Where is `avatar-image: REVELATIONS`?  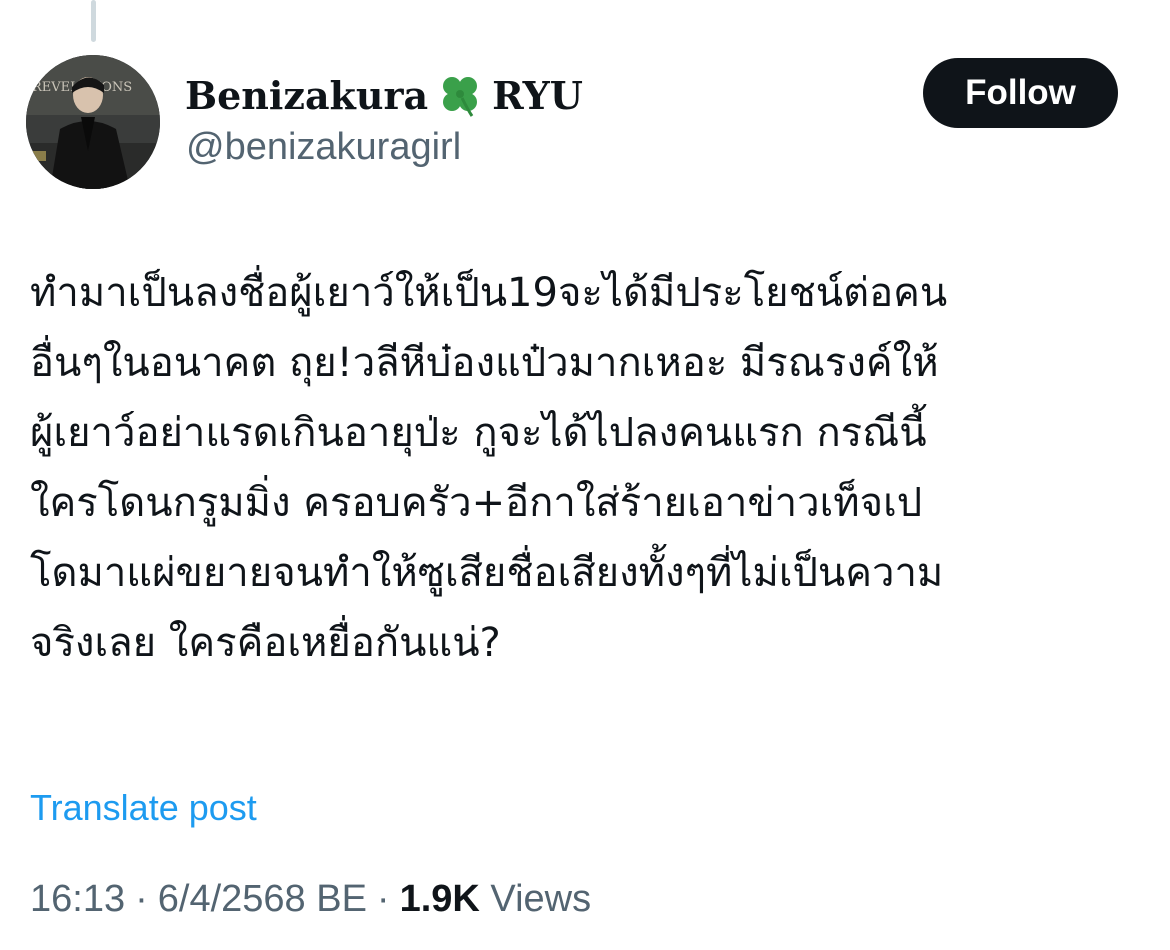
avatar-image: REVELATIONS is located at coordinates (93, 122).